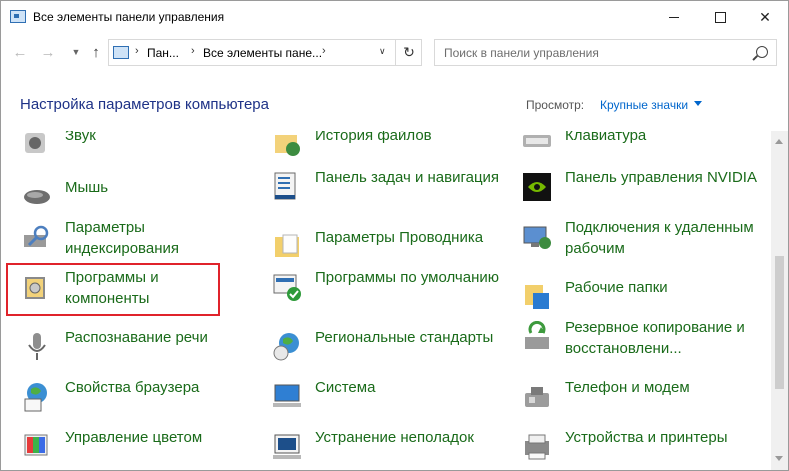 This screenshot has width=789, height=471. Describe the element at coordinates (134, 437) in the screenshot. I see `item-label: Управление цветом` at that location.